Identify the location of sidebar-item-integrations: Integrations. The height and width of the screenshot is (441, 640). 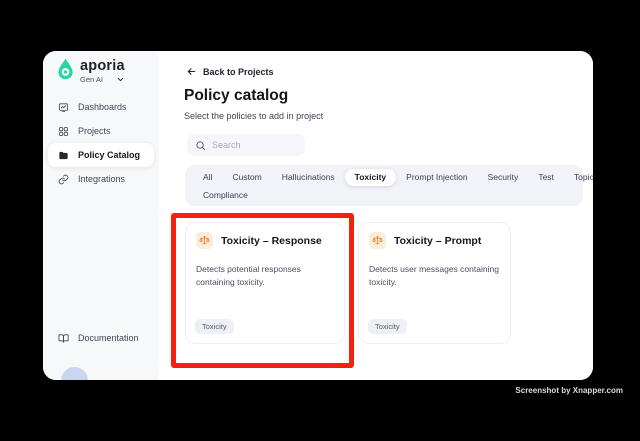
(101, 179).